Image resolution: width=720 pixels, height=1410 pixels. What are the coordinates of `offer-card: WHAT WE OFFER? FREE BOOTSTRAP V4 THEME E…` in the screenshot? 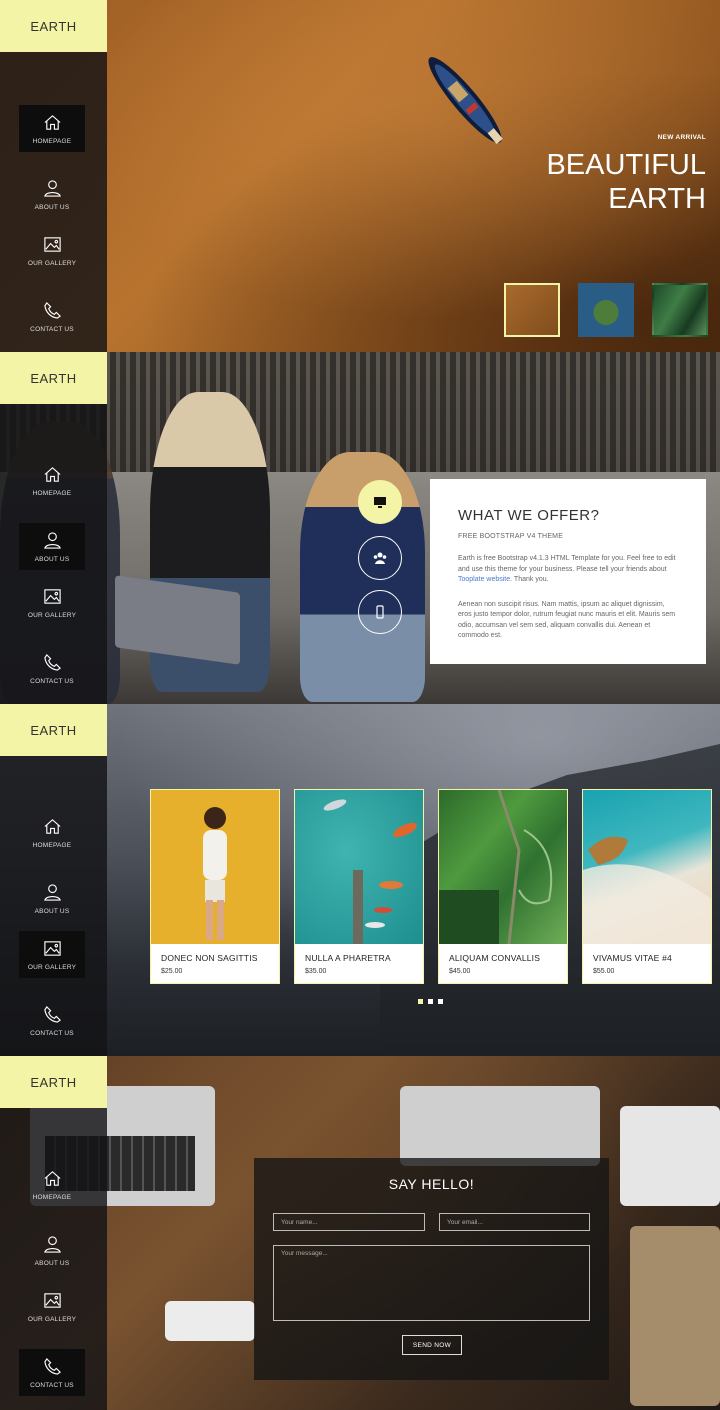 It's located at (568, 571).